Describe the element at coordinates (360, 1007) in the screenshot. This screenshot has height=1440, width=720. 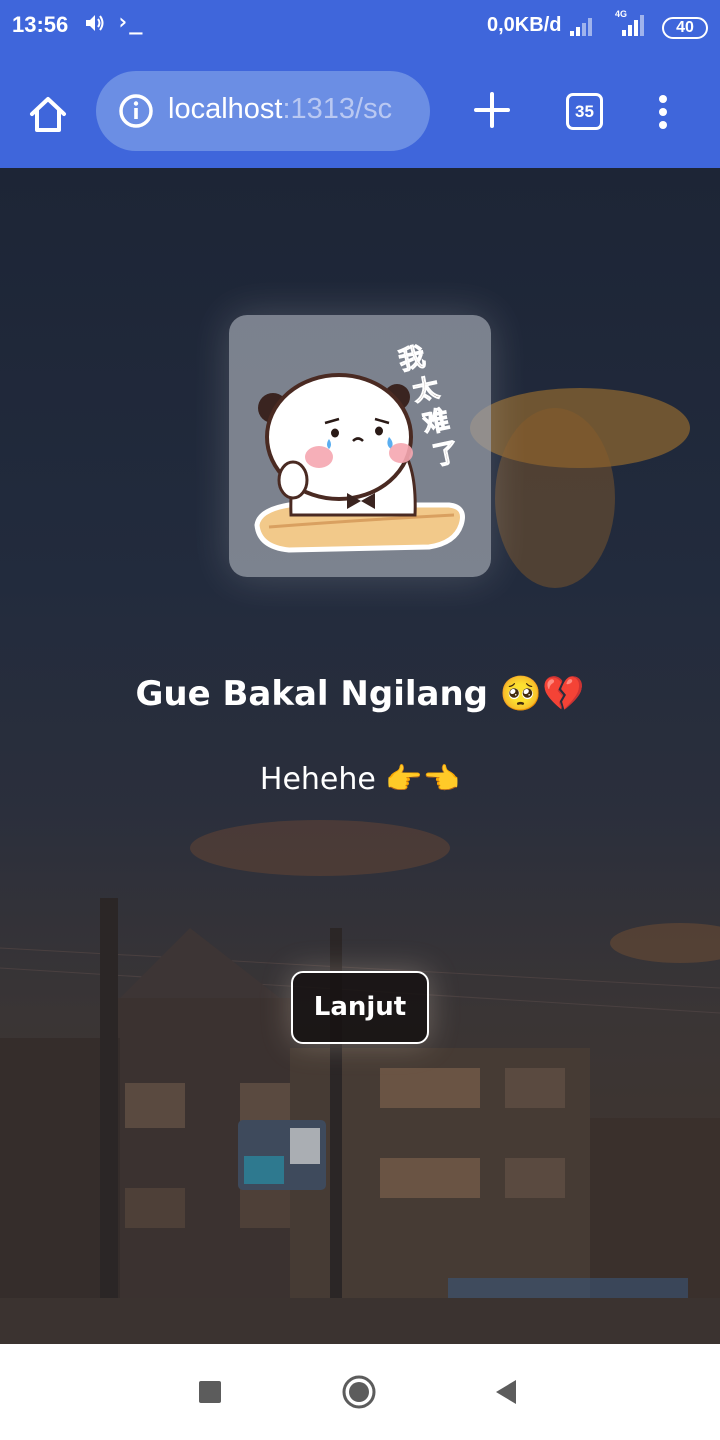
I see `continue-button: Lanjut` at that location.